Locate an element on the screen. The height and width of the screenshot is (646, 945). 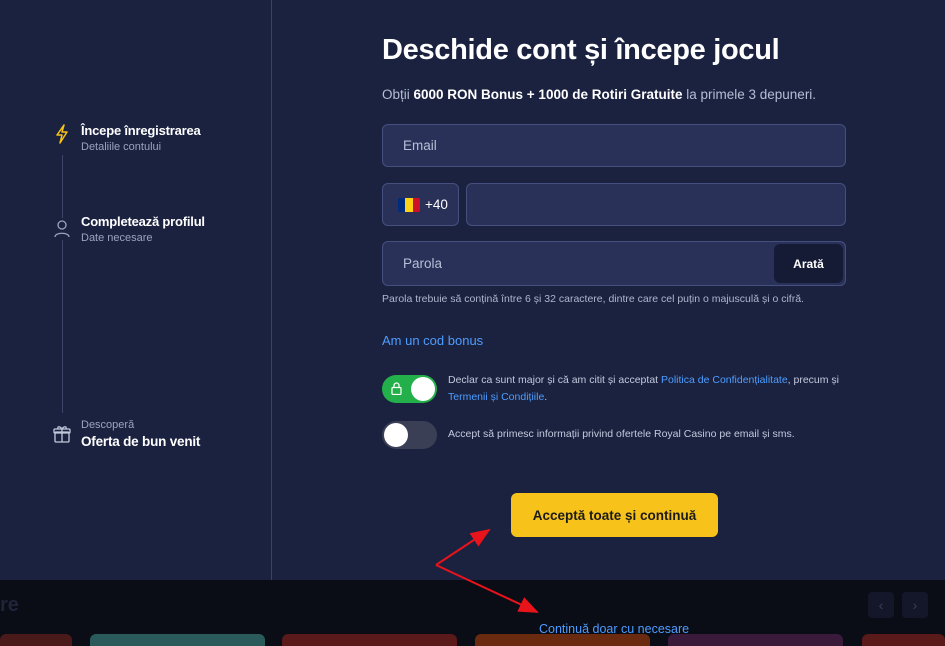
step-subtitle: Date necesare is located at coordinates (117, 238).